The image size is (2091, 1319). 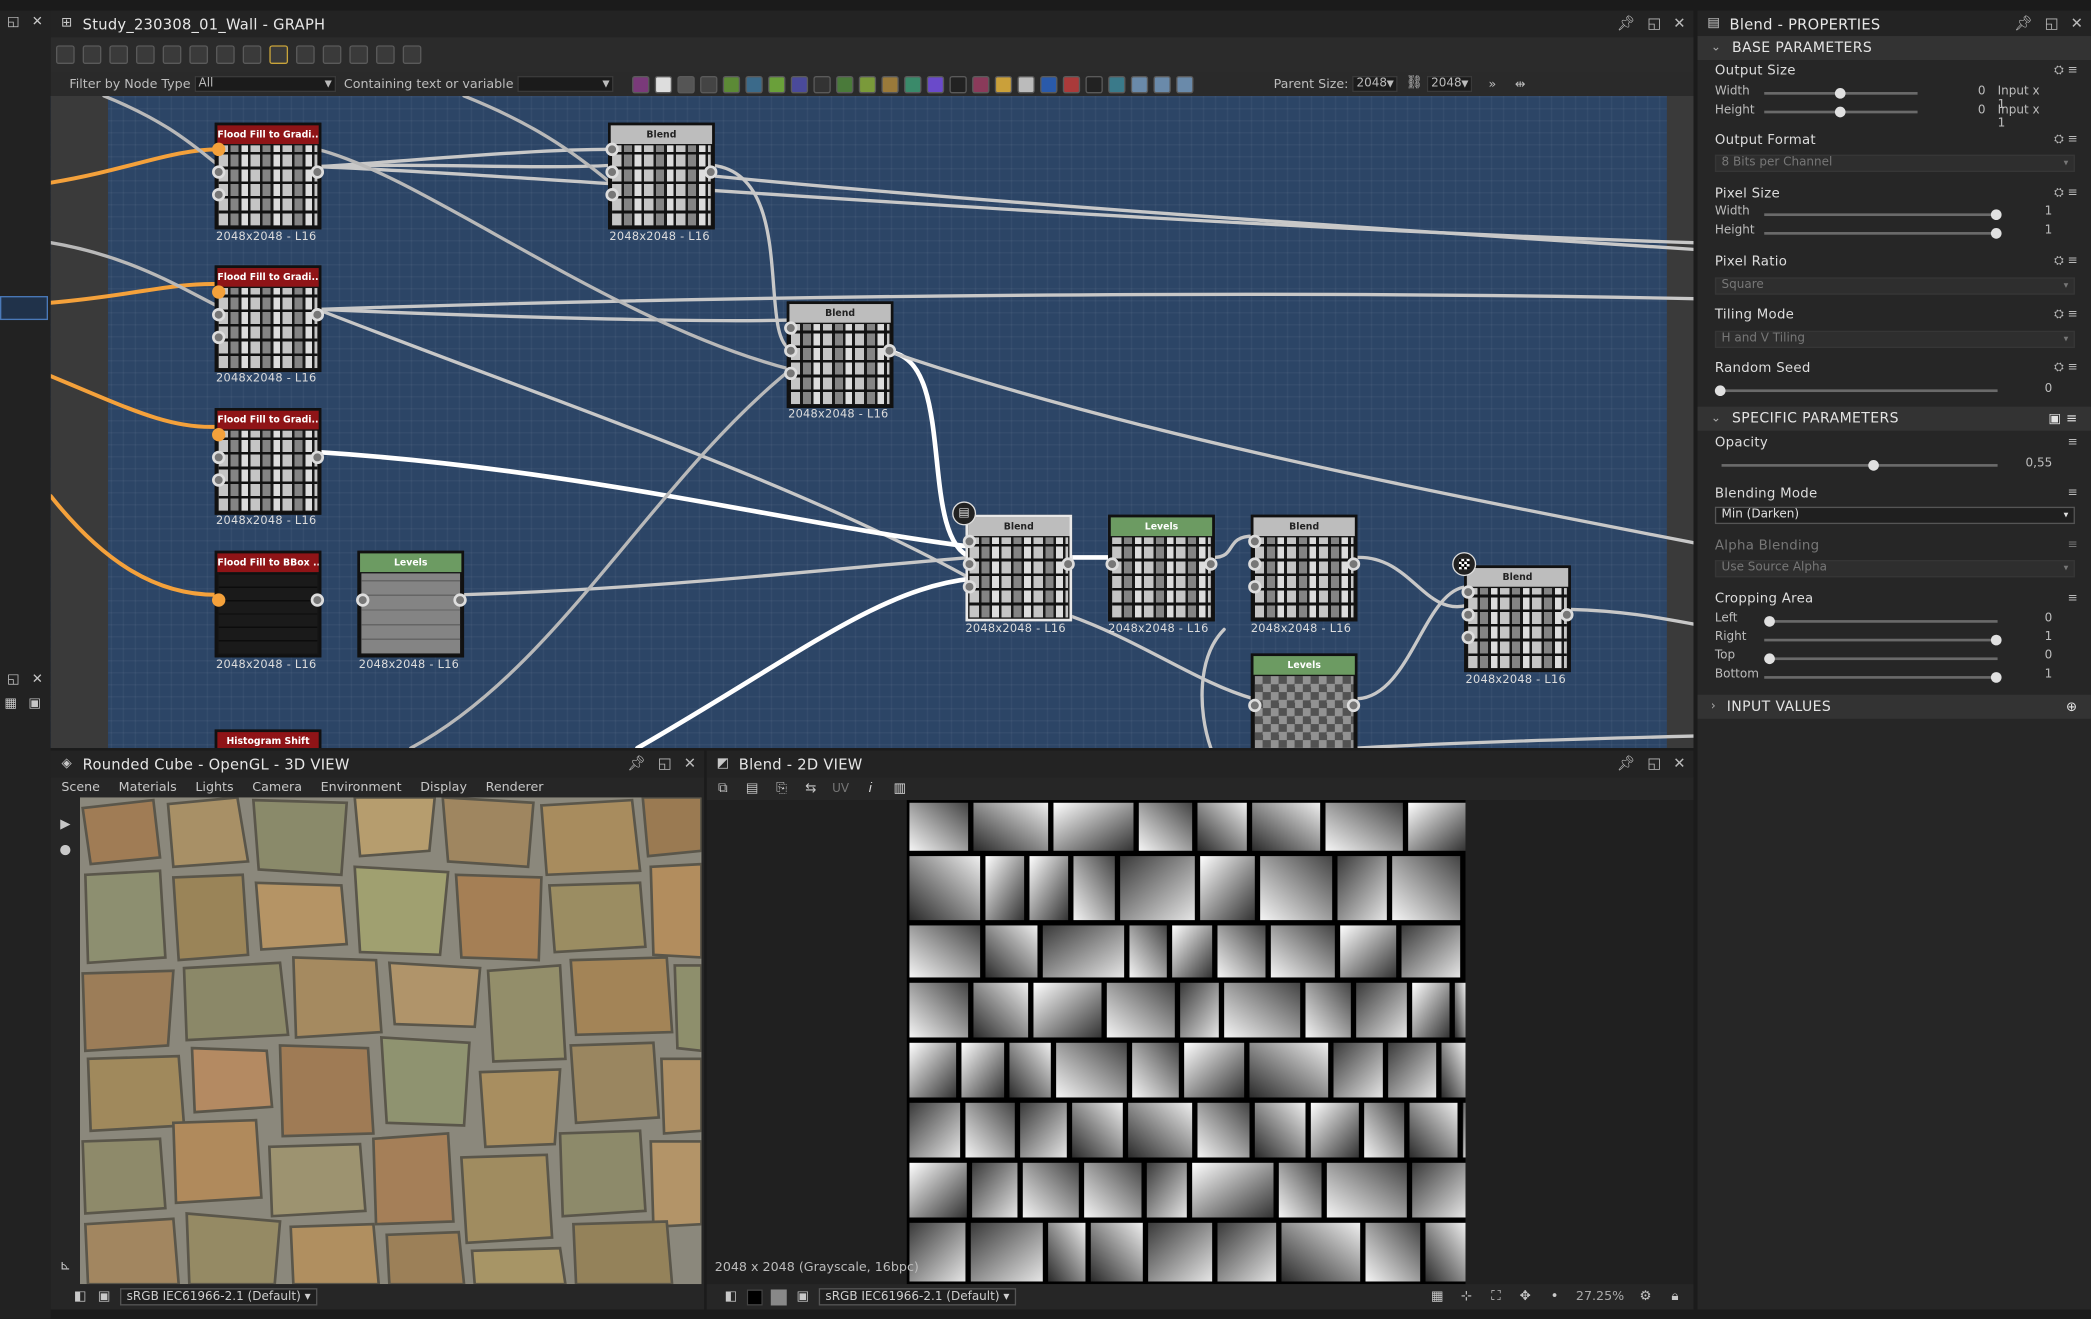 What do you see at coordinates (391, 1041) in the screenshot?
I see `3d-viewport` at bounding box center [391, 1041].